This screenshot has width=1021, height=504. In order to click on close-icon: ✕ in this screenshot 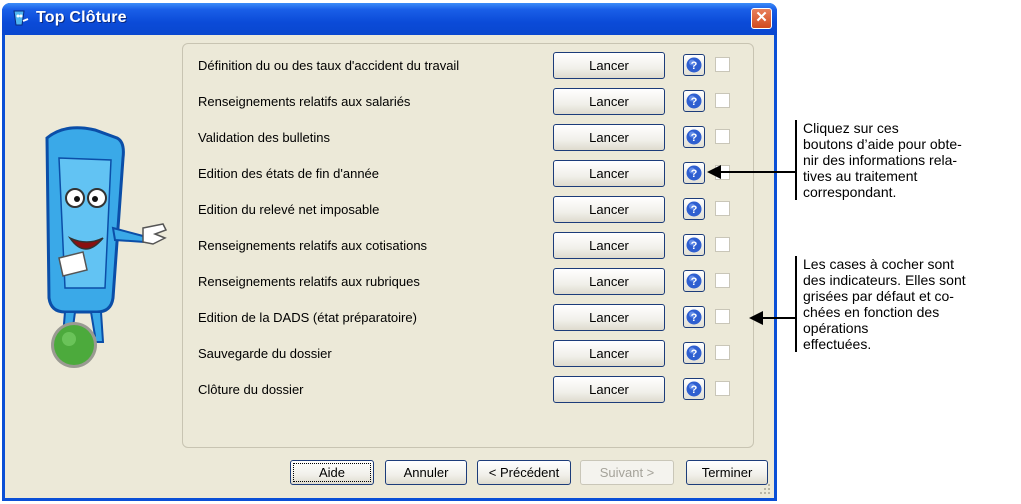, I will do `click(761, 17)`.